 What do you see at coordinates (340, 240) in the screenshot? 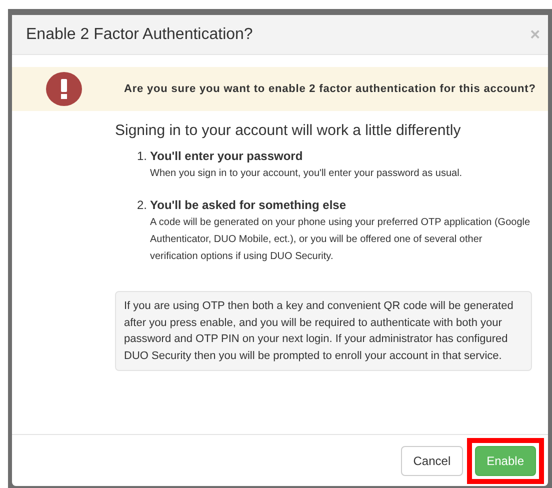
I see `step-description: A code will be generated on your phone using your preferred OTP application (Google Authenticator, DUO Mobile, ect.), or you will be offered one of several other verification options if using DUO Security.` at bounding box center [340, 240].